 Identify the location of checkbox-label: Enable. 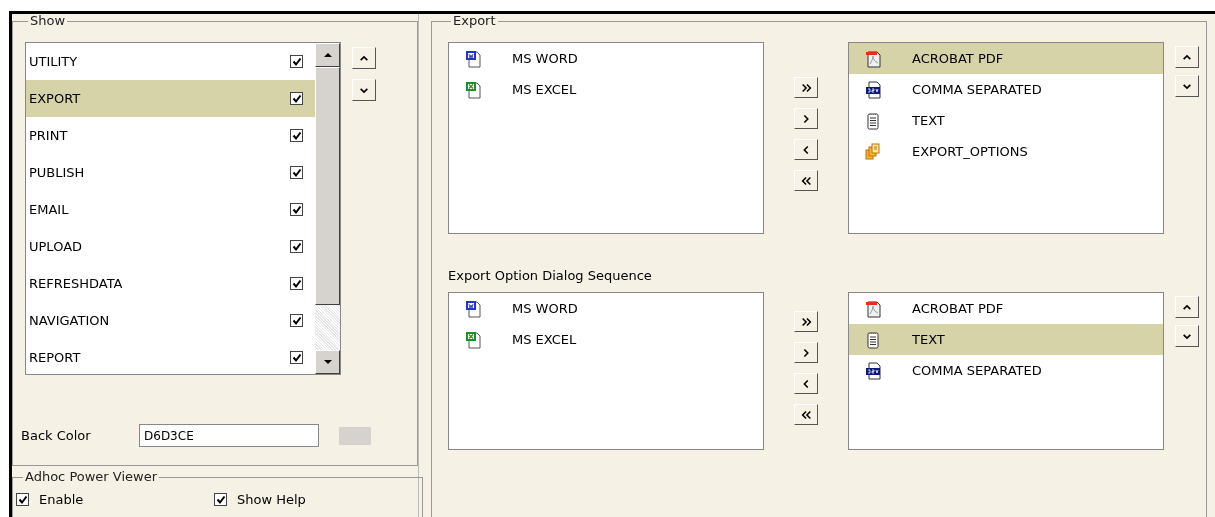
(61, 499).